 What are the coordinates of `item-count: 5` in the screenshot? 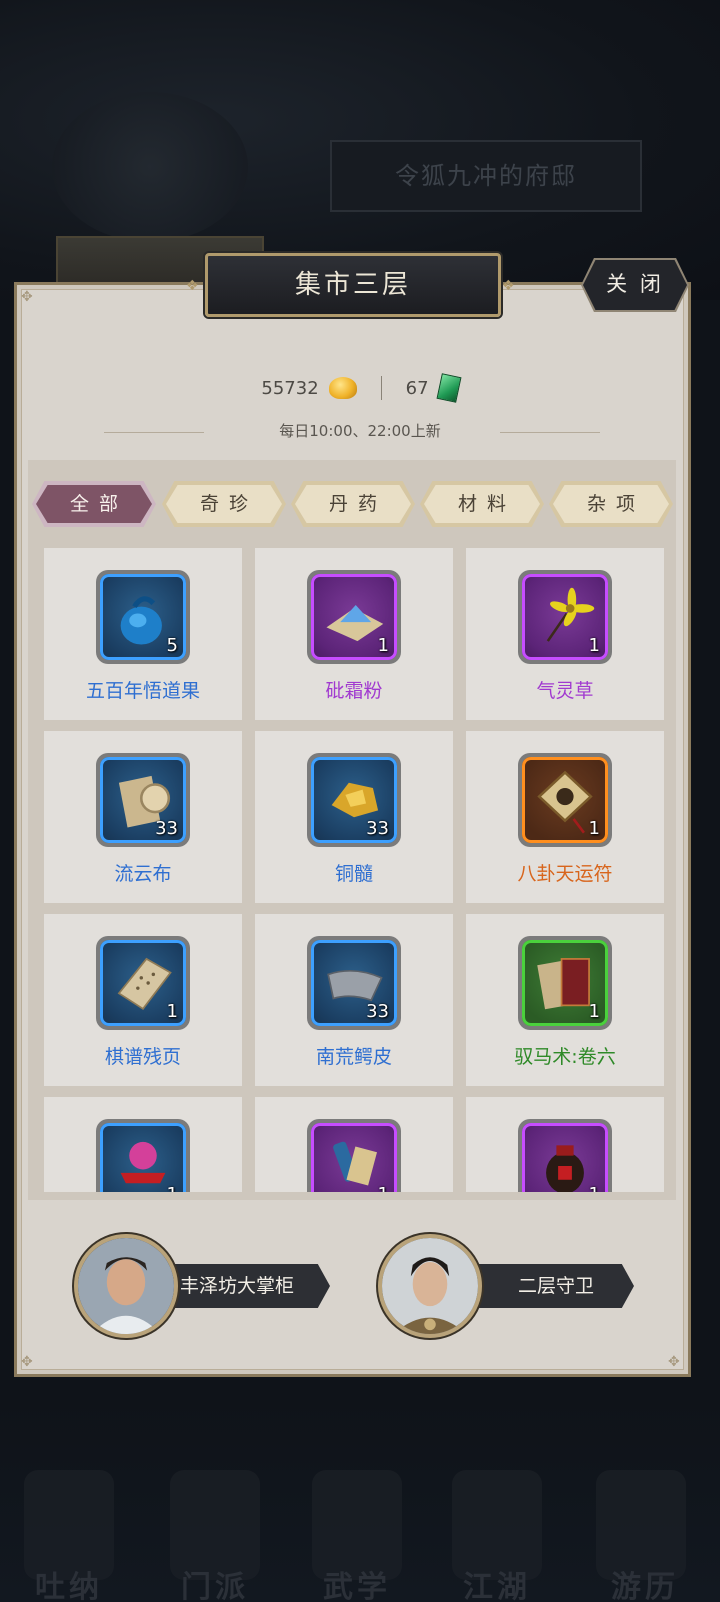 It's located at (172, 645).